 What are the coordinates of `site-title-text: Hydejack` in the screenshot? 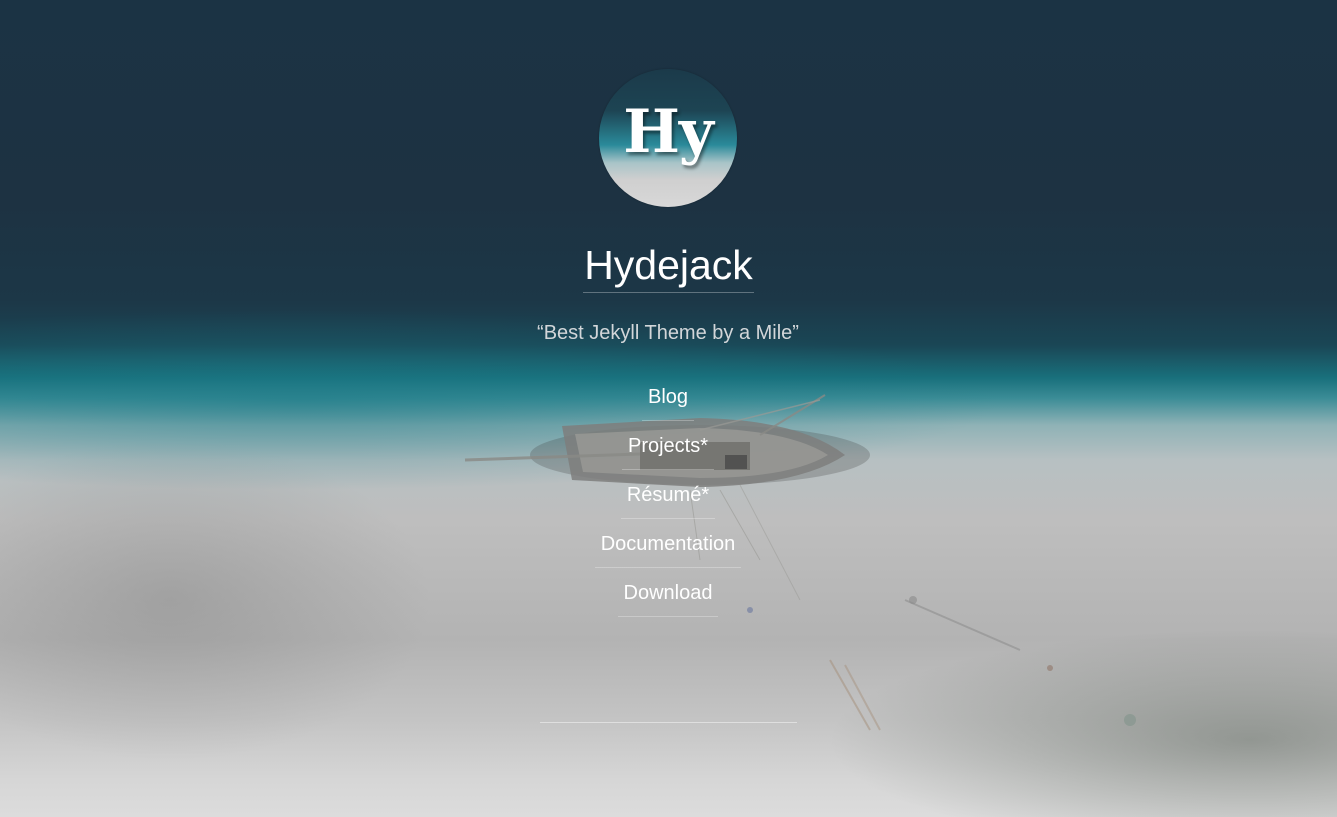 It's located at (668, 266).